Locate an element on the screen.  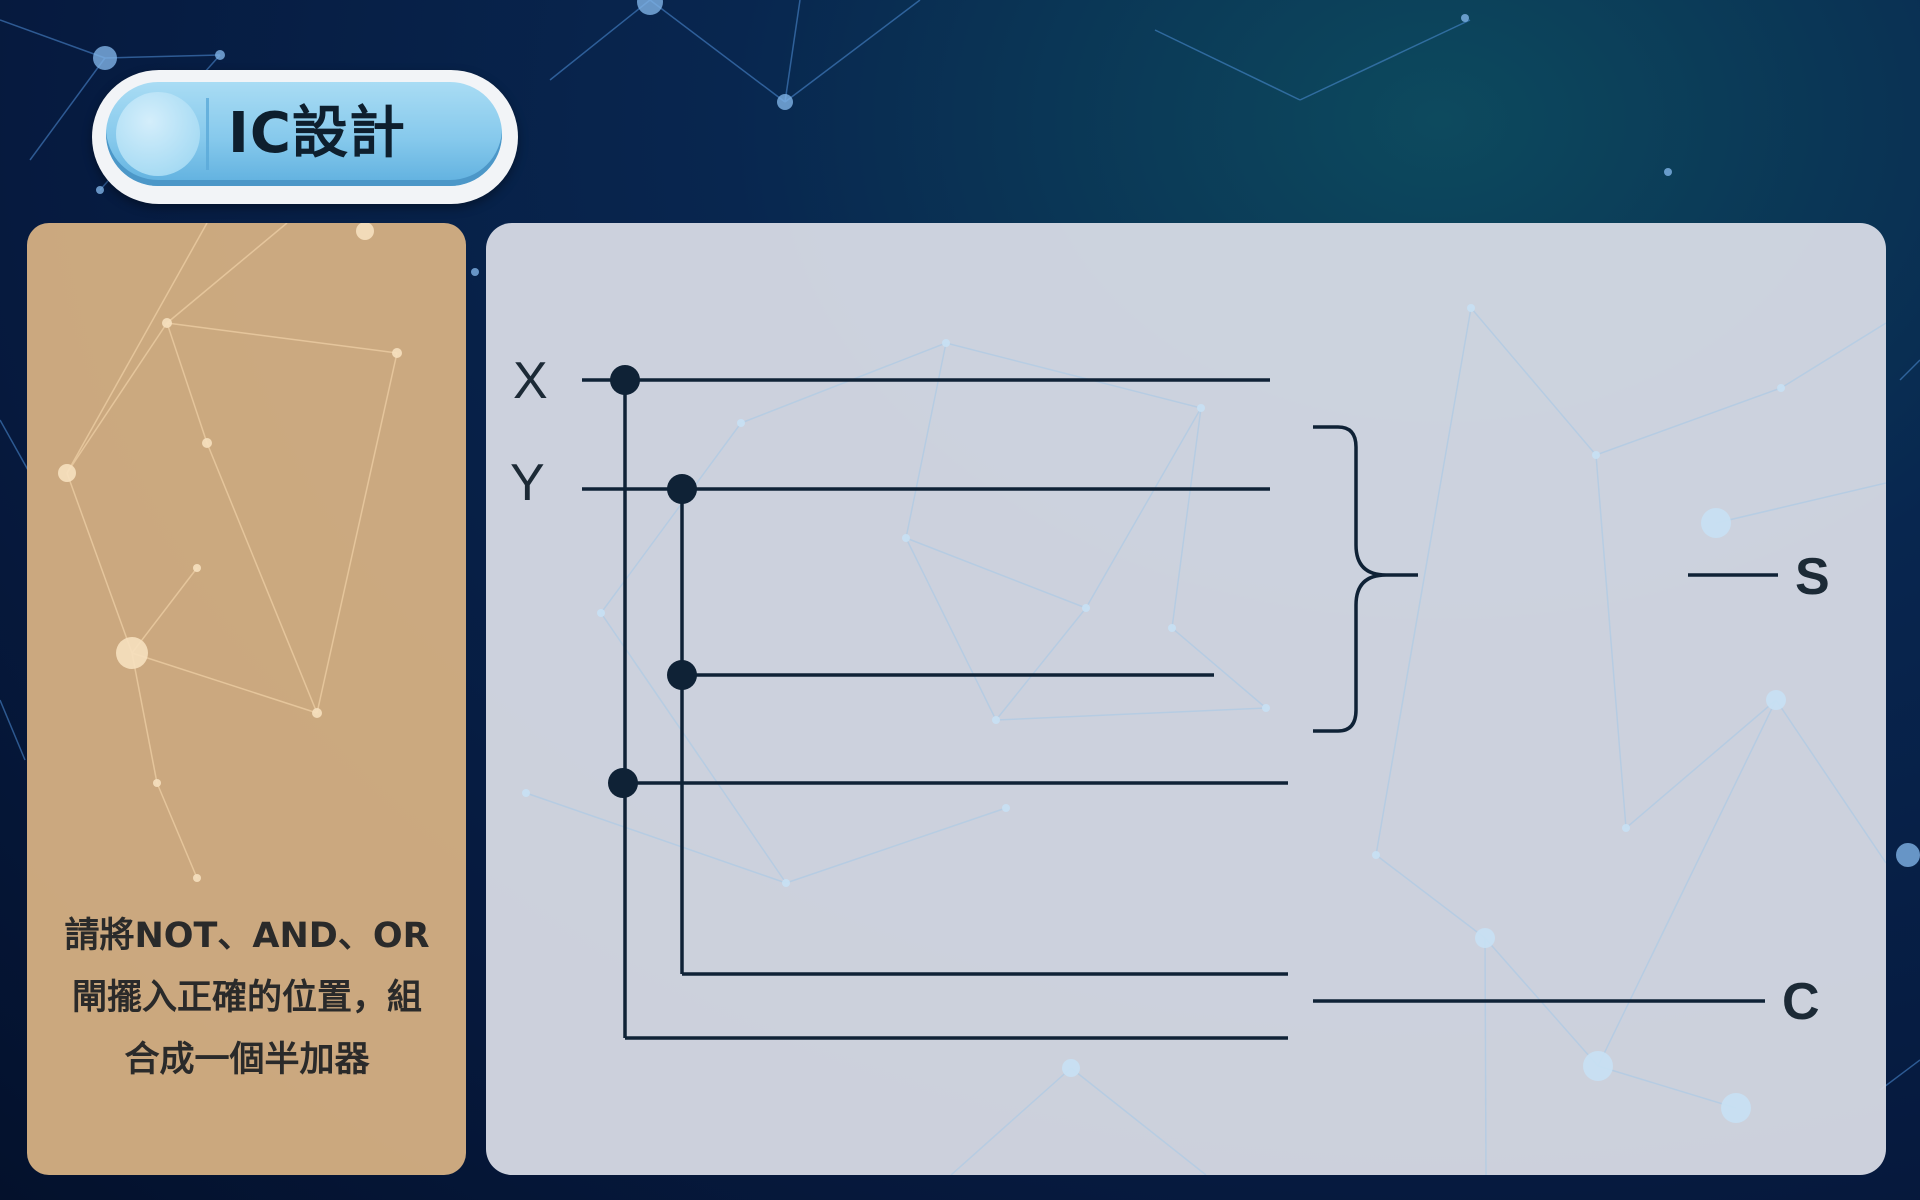
input-y-label: Y is located at coordinates (527, 483).